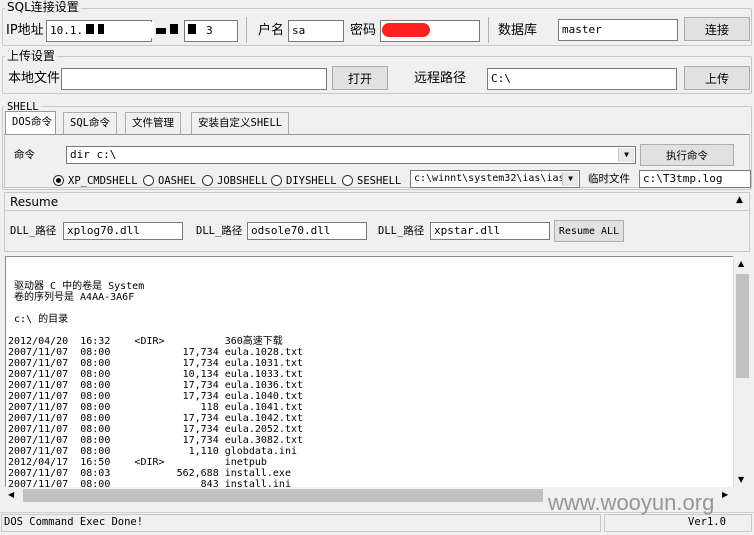  Describe the element at coordinates (71, 297) in the screenshot. I see `output-line: 卷的序列号是 A4AA-3A6F` at that location.